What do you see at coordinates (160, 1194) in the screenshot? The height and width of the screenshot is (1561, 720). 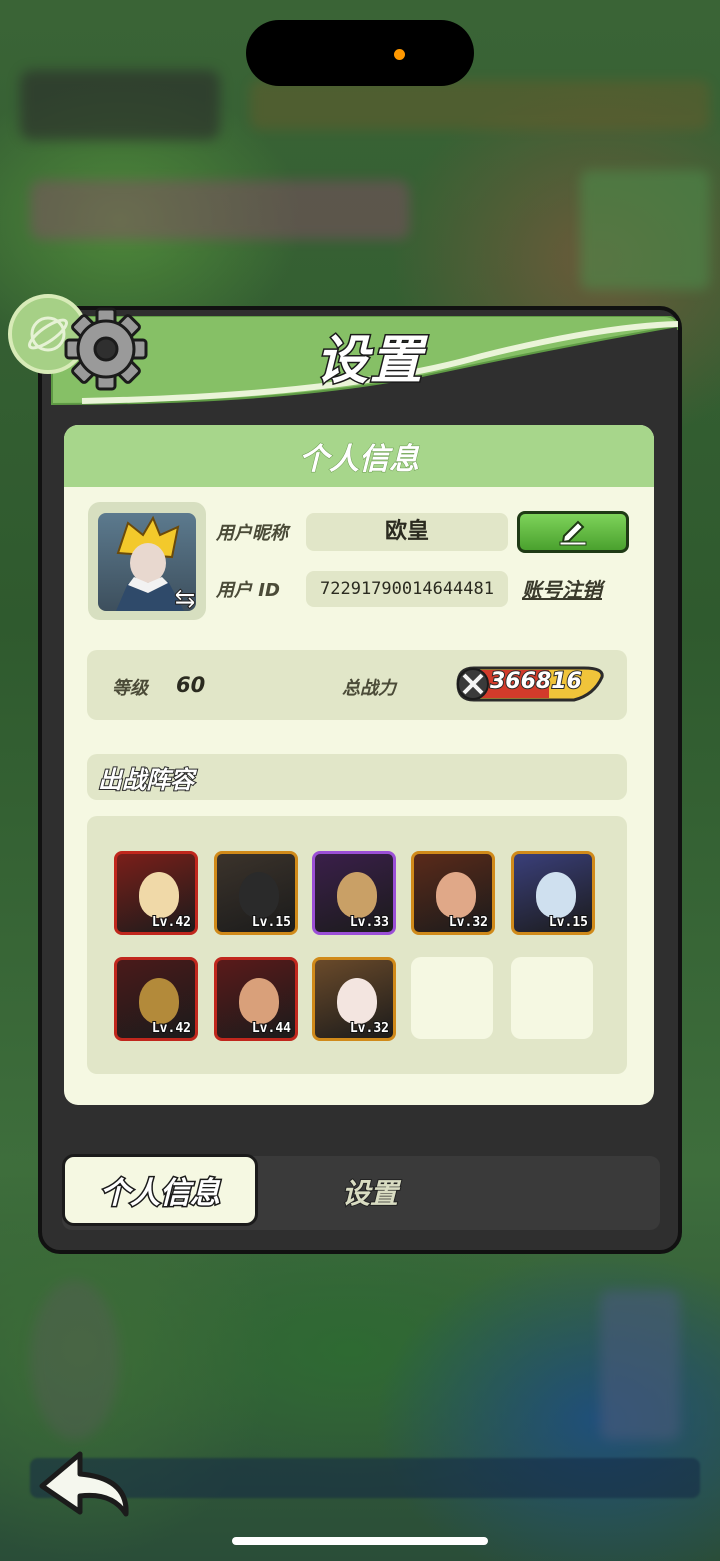 I see `tab-label: 个人信息` at bounding box center [160, 1194].